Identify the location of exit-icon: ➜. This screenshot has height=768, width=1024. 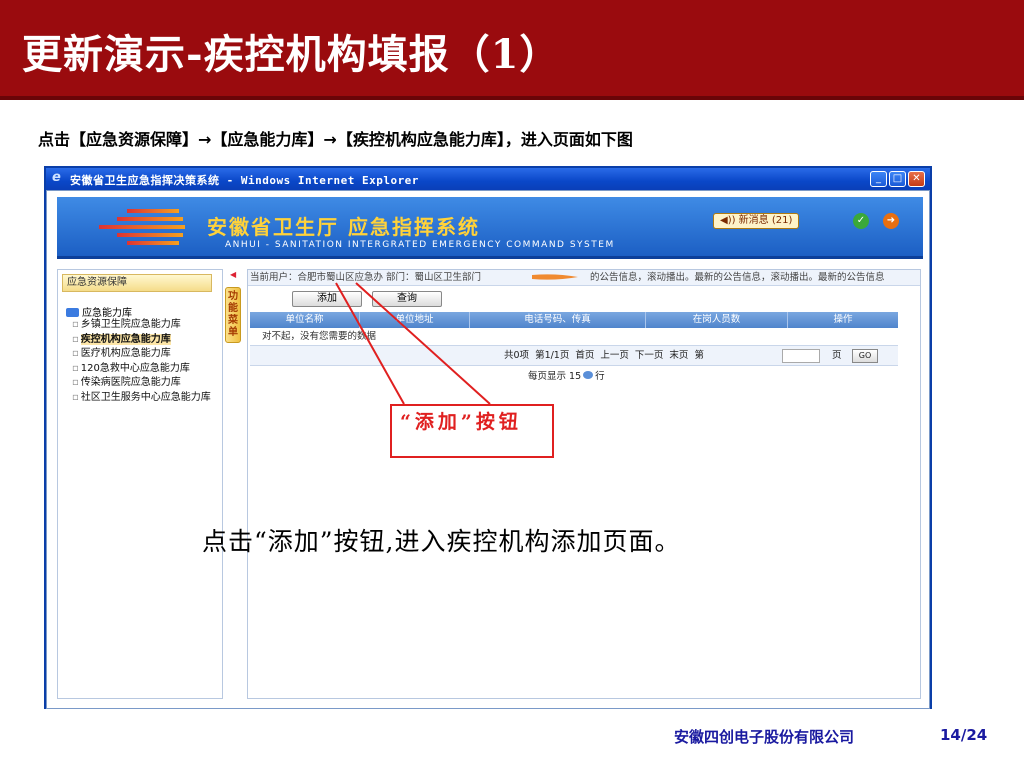
(891, 221).